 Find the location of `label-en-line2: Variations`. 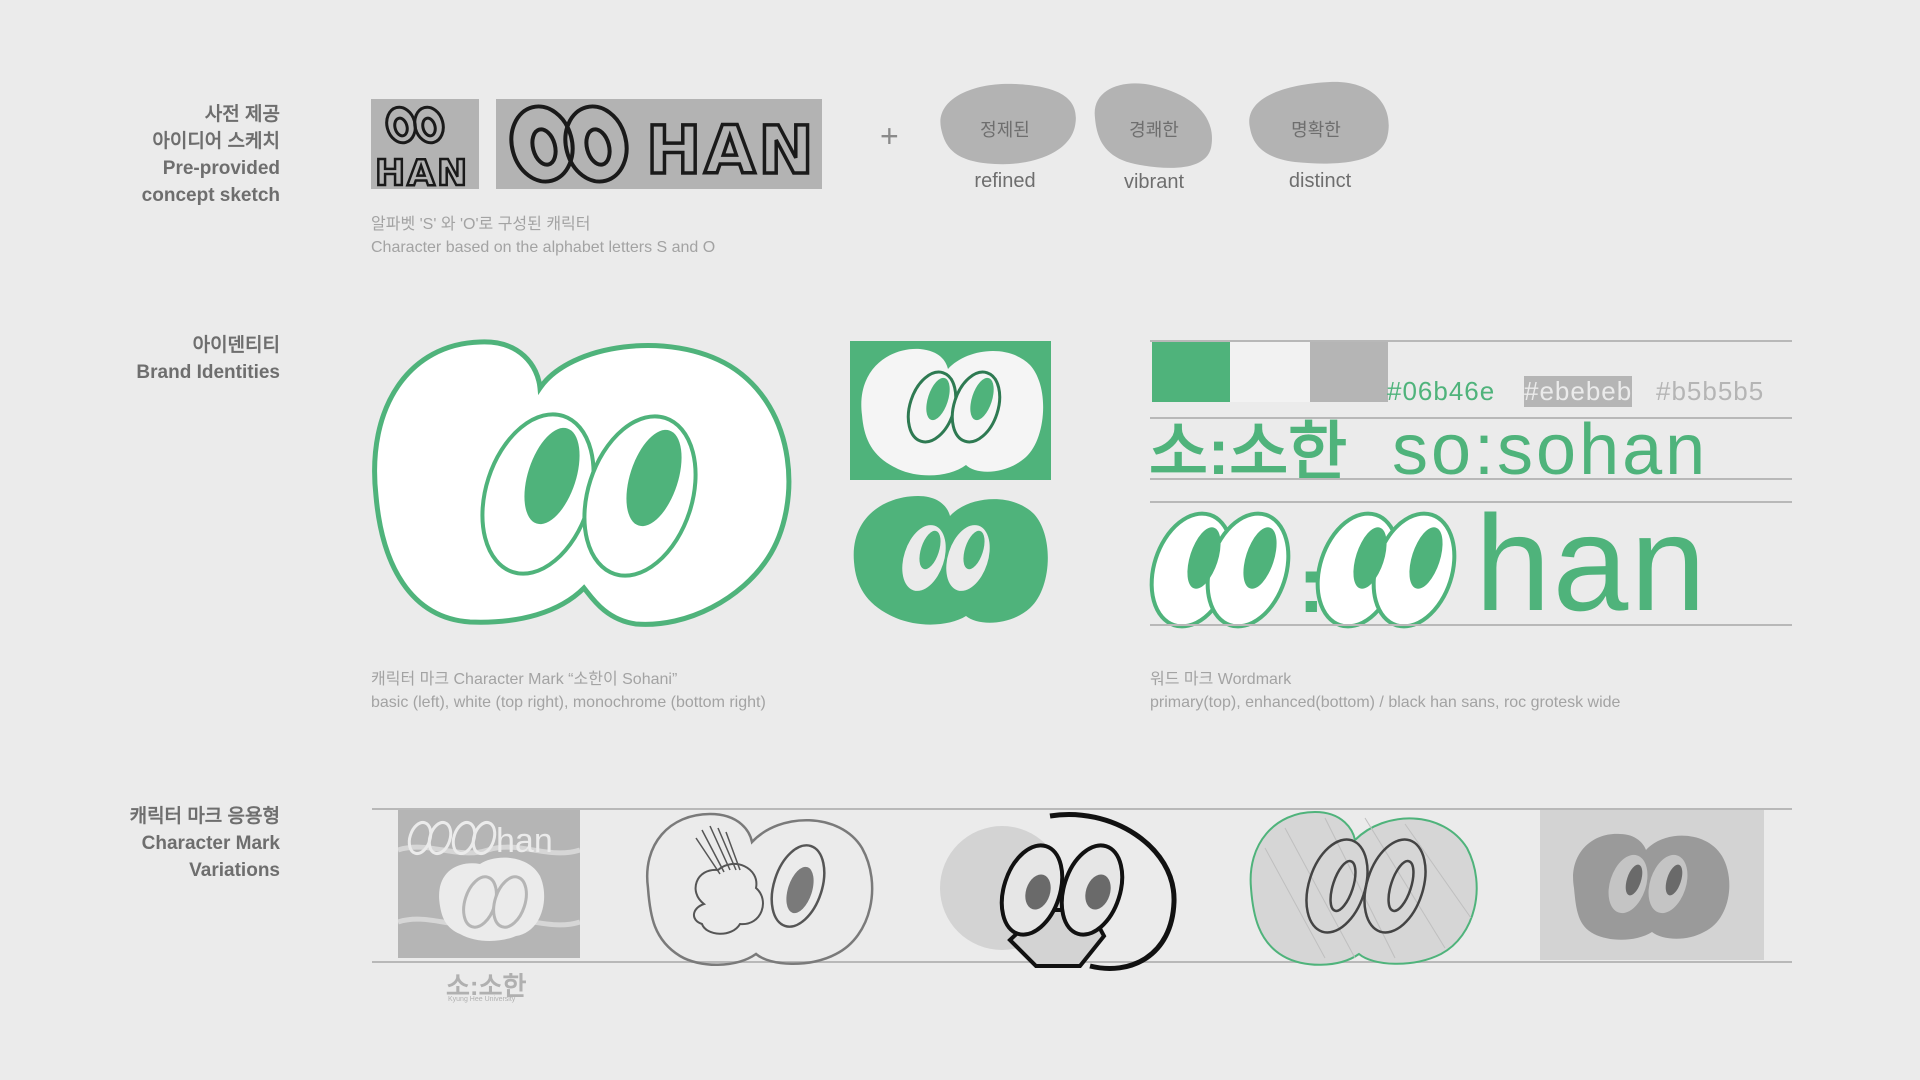

label-en-line2: Variations is located at coordinates (234, 870).